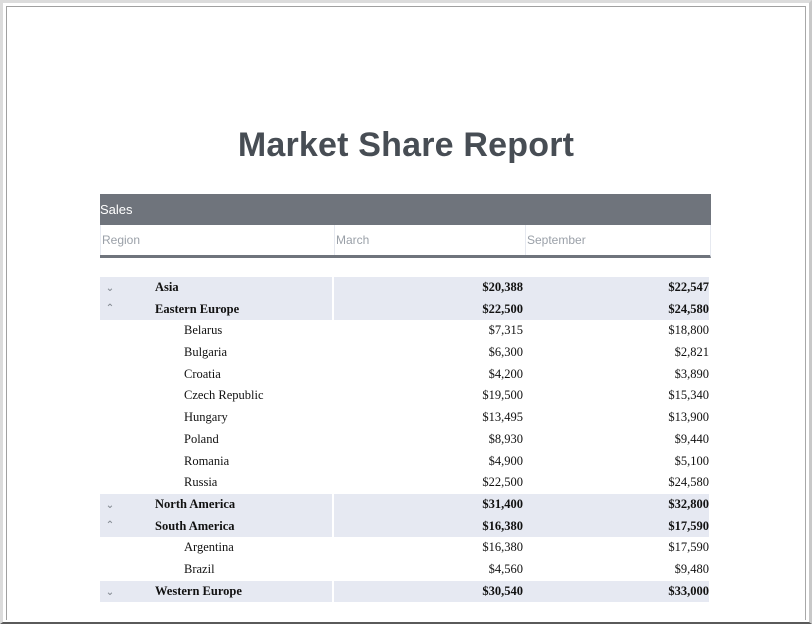 This screenshot has width=812, height=624. Describe the element at coordinates (505, 568) in the screenshot. I see `march-value: $4,560` at that location.